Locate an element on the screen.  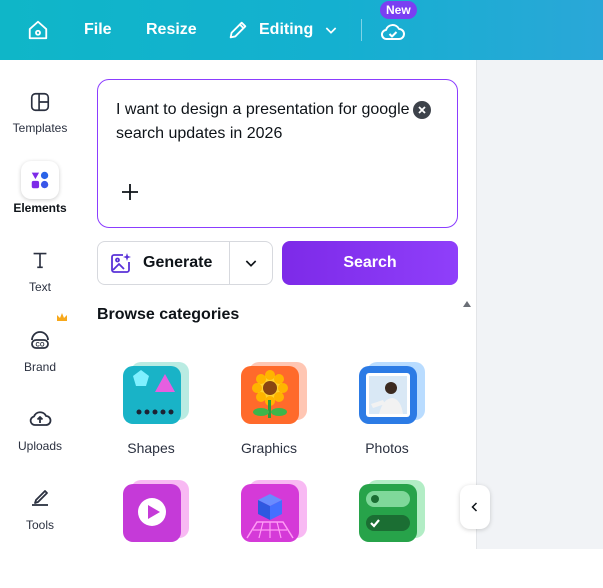
photos-icon is located at coordinates (391, 392).